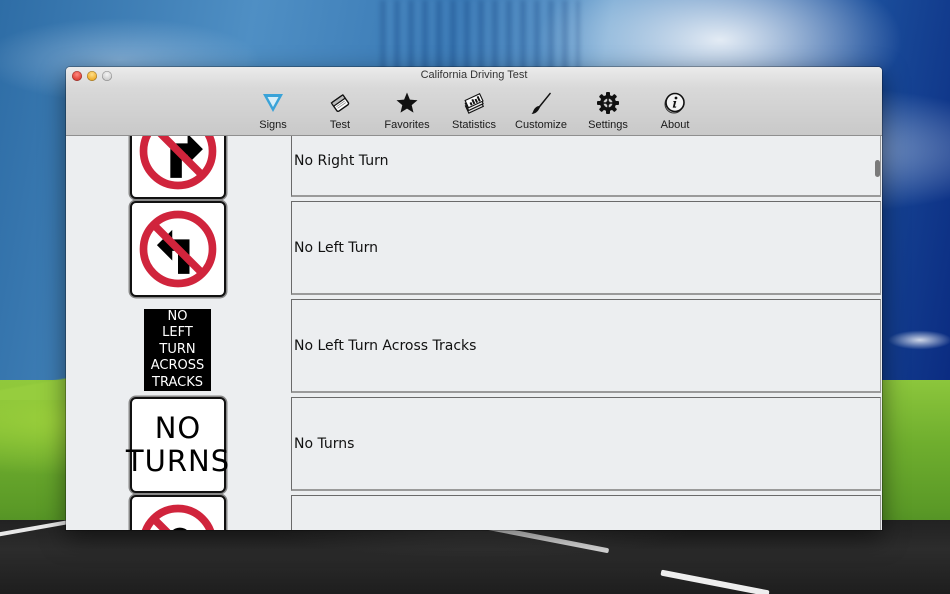 This screenshot has height=594, width=950. I want to click on sign-name-cell, so click(586, 512).